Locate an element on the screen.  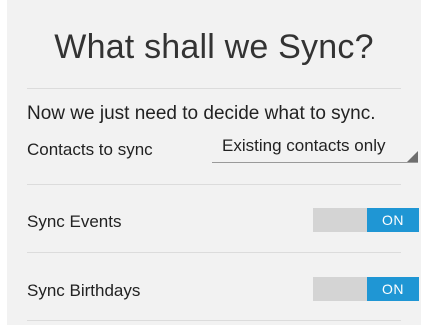
contacts-to-sync-value: Existing contacts only is located at coordinates (304, 145).